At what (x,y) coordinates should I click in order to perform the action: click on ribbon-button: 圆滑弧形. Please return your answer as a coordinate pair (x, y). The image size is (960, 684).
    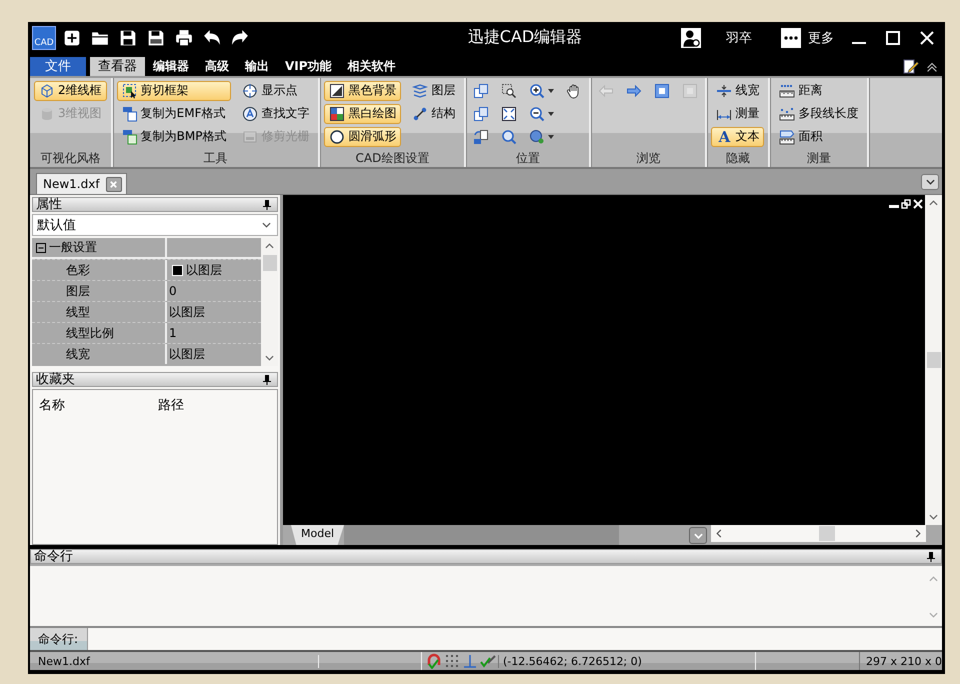
    Looking at the image, I should click on (363, 136).